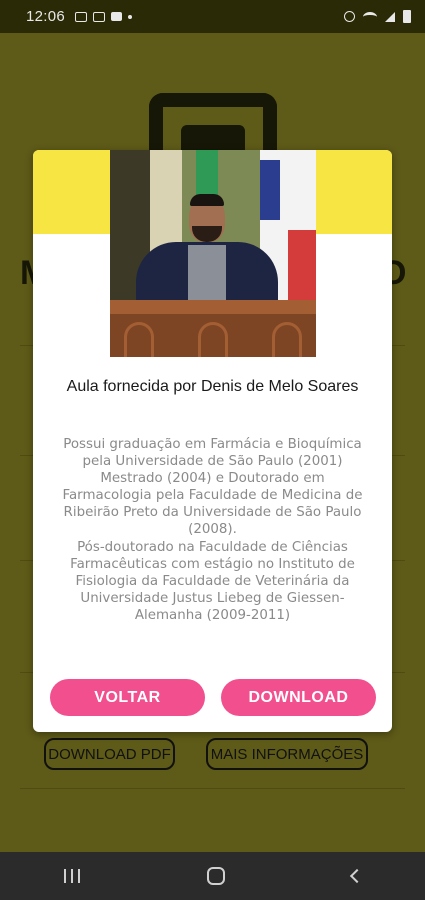  Describe the element at coordinates (46, 16) in the screenshot. I see `status-time: 12:06` at that location.